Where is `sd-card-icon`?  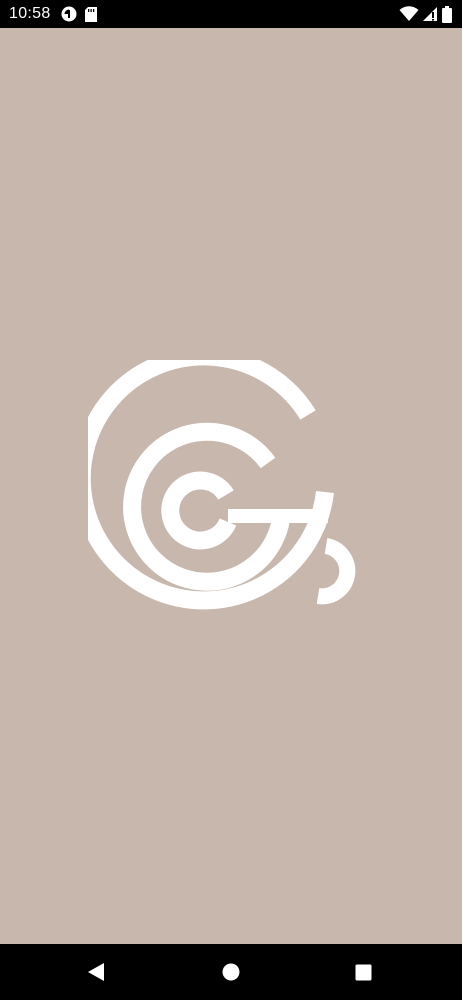
sd-card-icon is located at coordinates (90, 14).